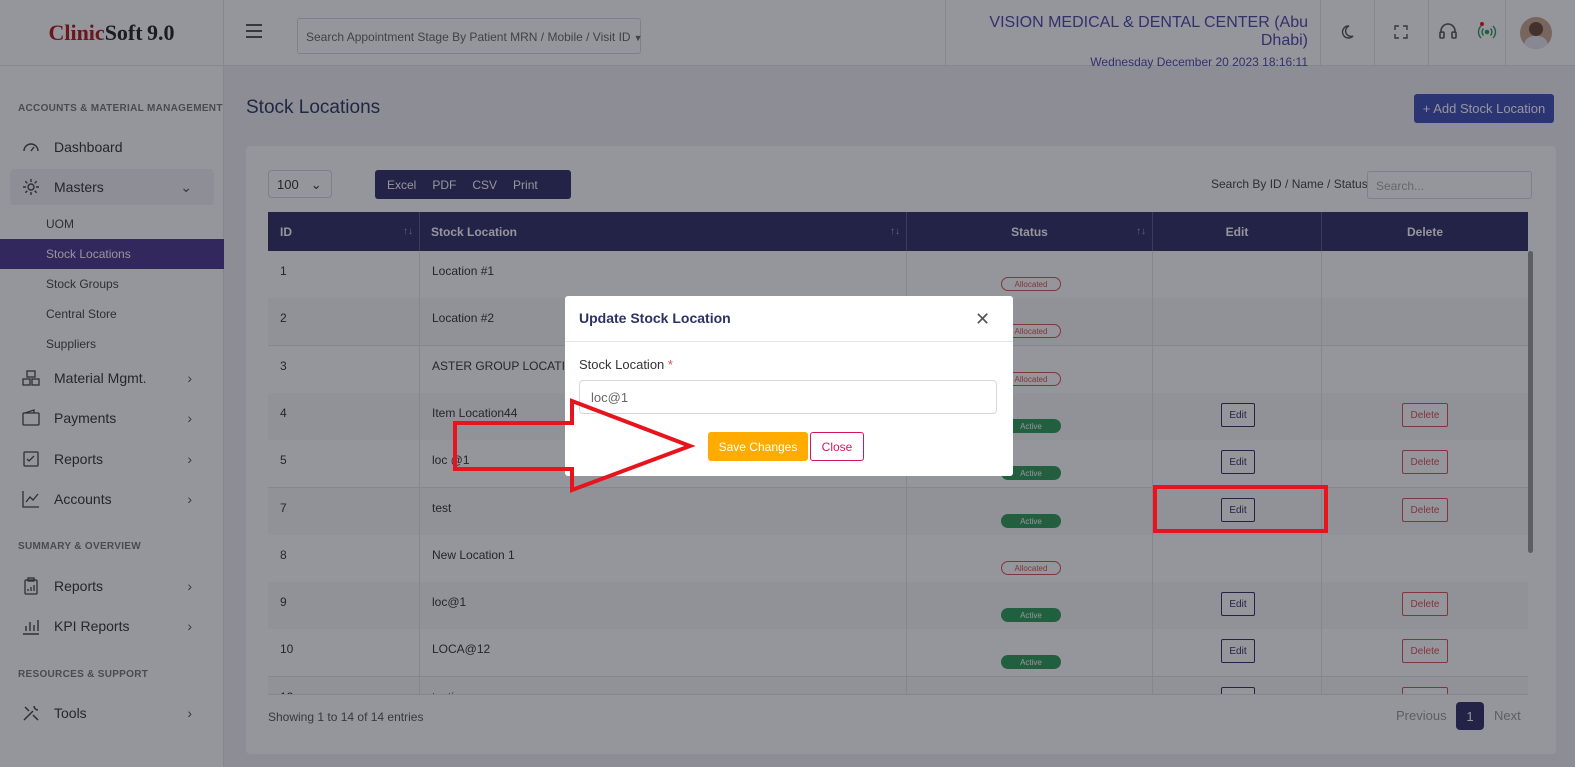 The height and width of the screenshot is (767, 1575). Describe the element at coordinates (655, 318) in the screenshot. I see `modal-title: Update Stock Location` at that location.